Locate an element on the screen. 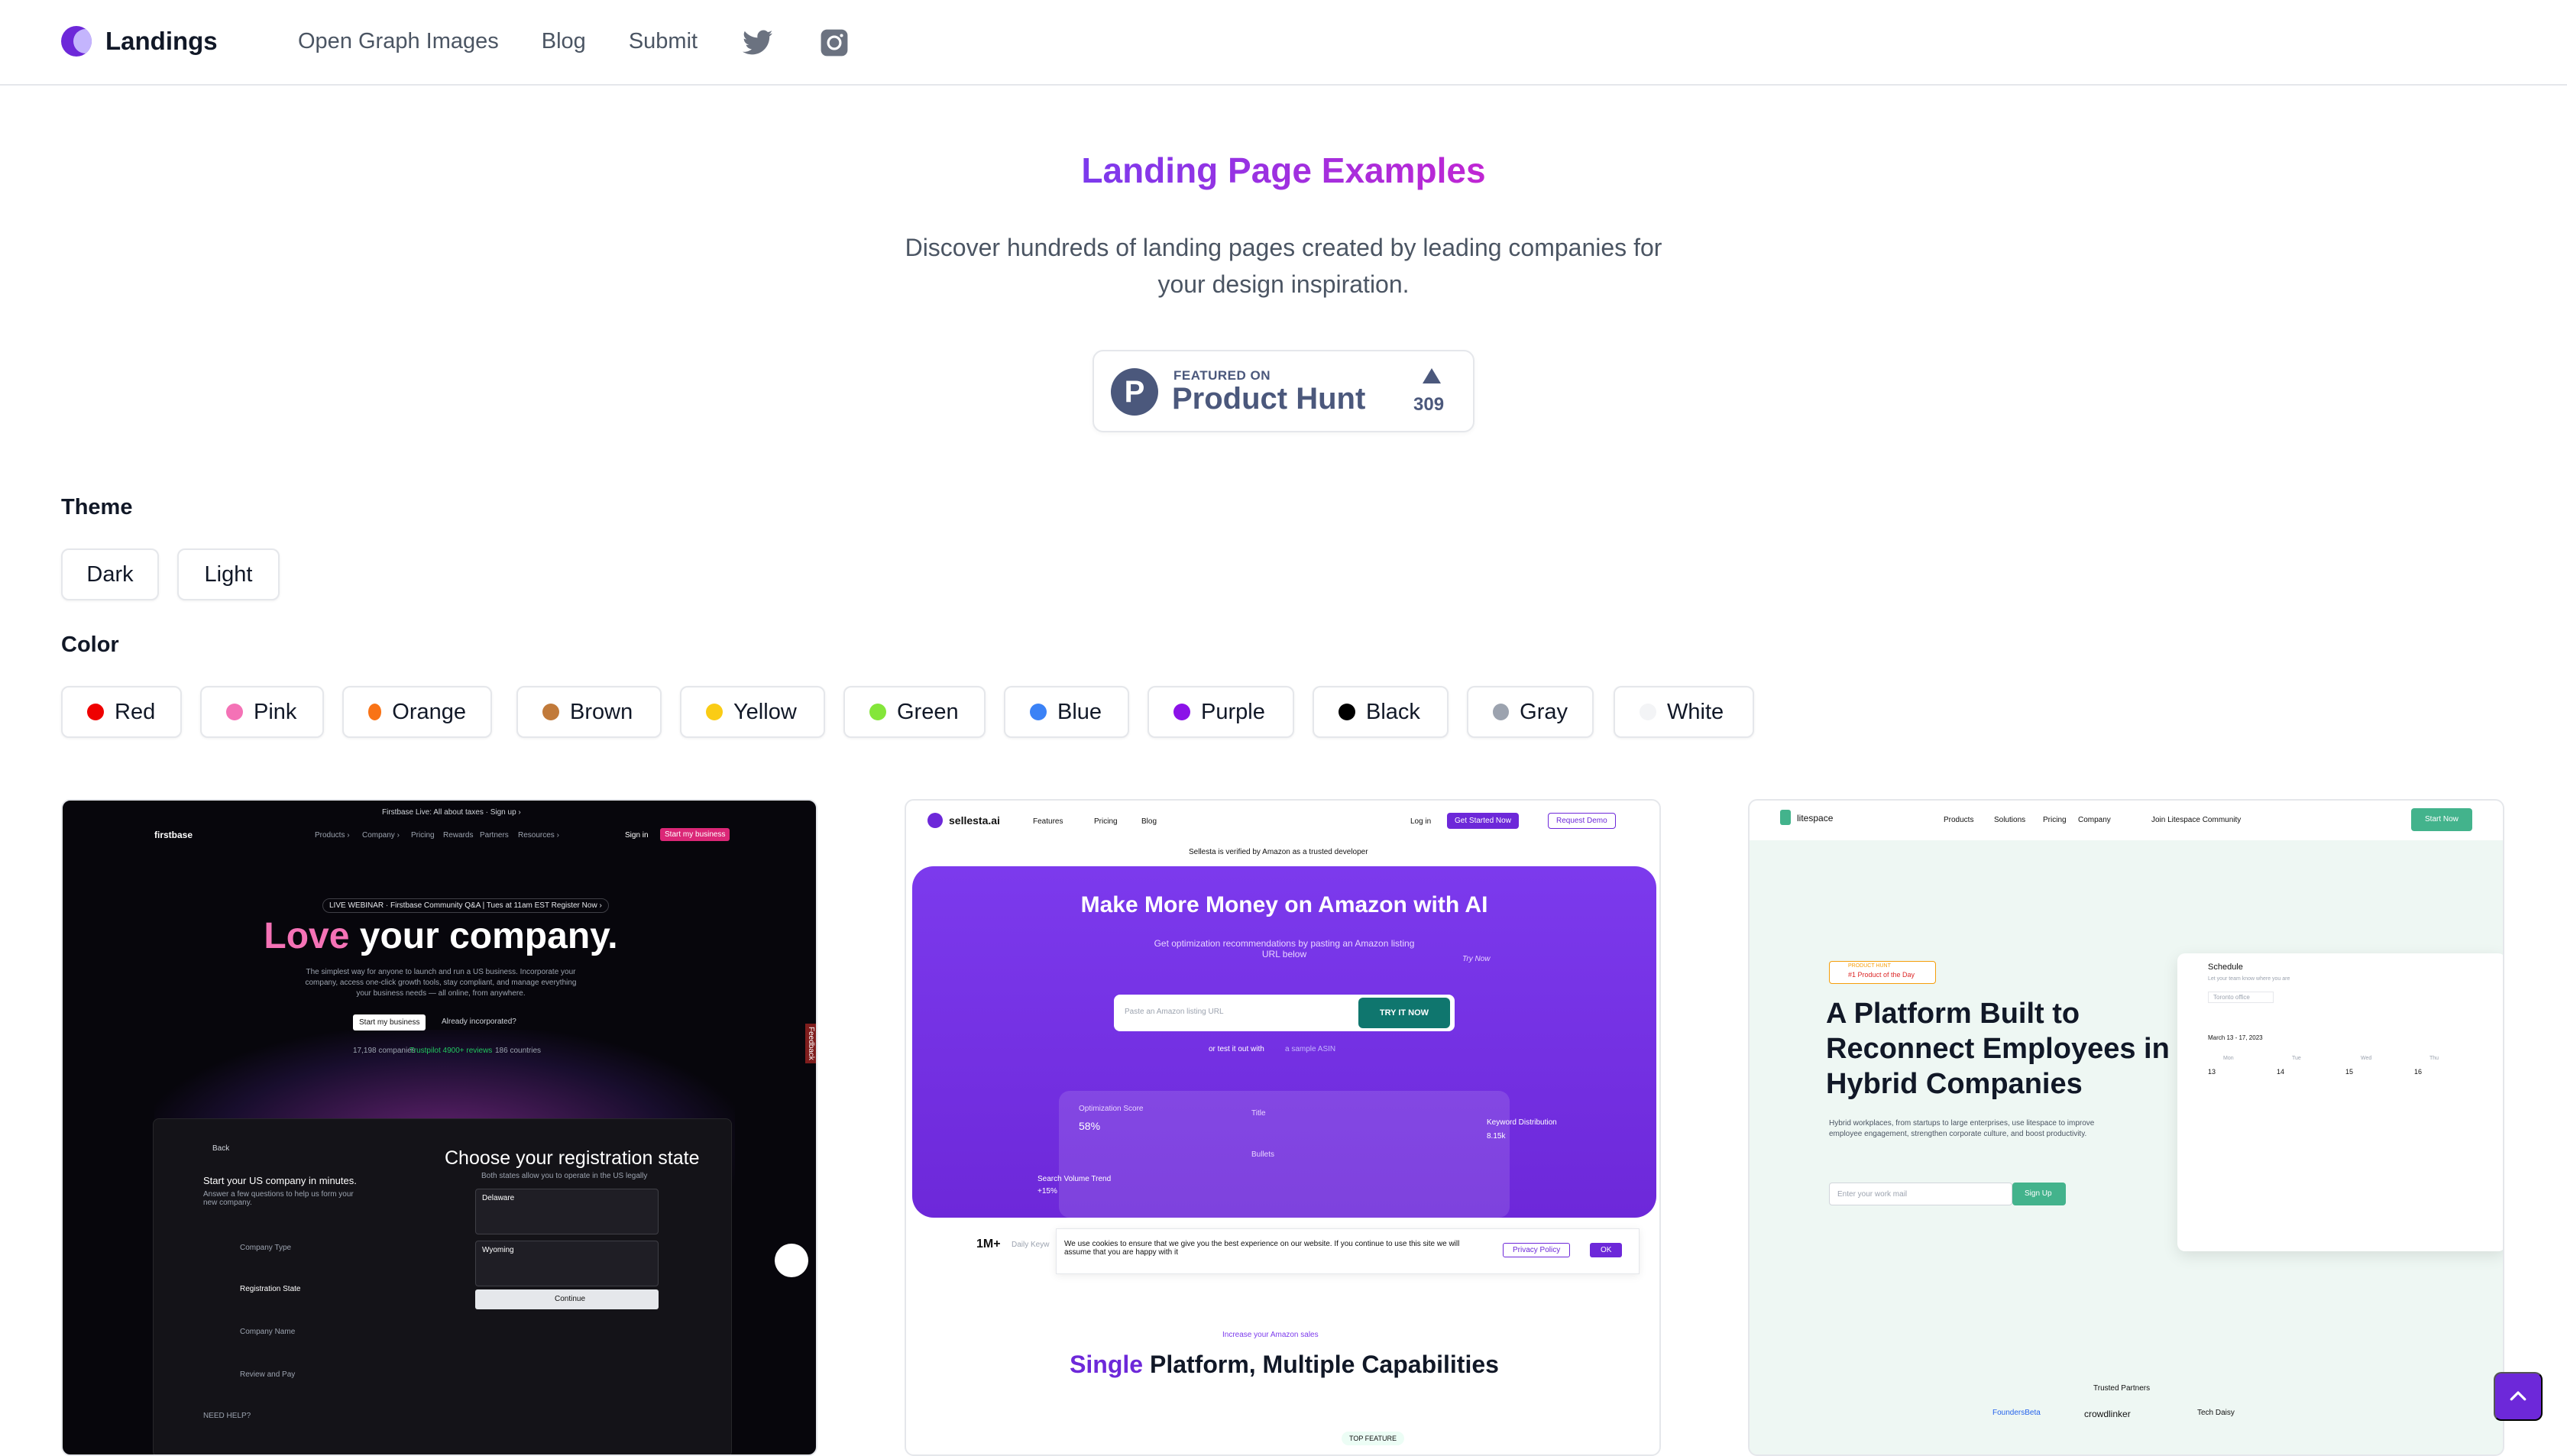 The height and width of the screenshot is (1456, 2567). color-chip-pink: Pink is located at coordinates (262, 712).